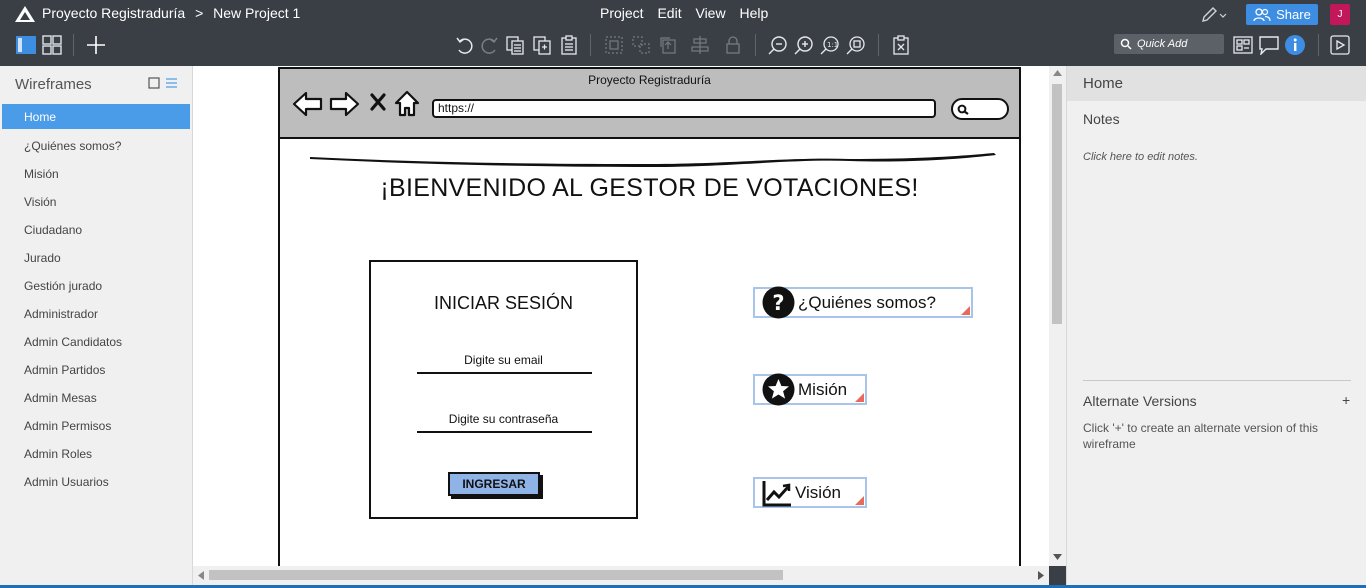 The image size is (1366, 588). I want to click on menu-edit: Edit, so click(669, 13).